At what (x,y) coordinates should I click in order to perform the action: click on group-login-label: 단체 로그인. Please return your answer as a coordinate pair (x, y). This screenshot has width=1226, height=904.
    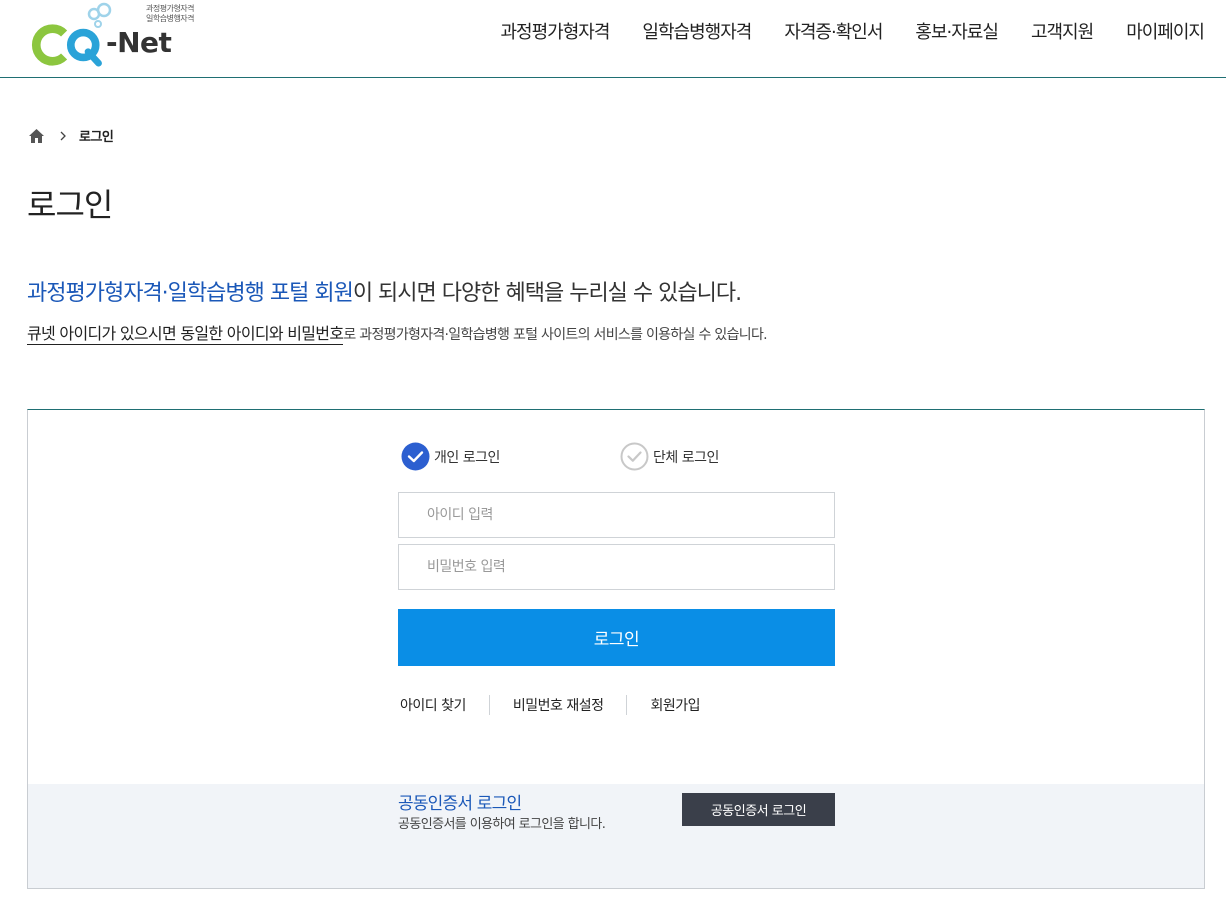
    Looking at the image, I should click on (686, 457).